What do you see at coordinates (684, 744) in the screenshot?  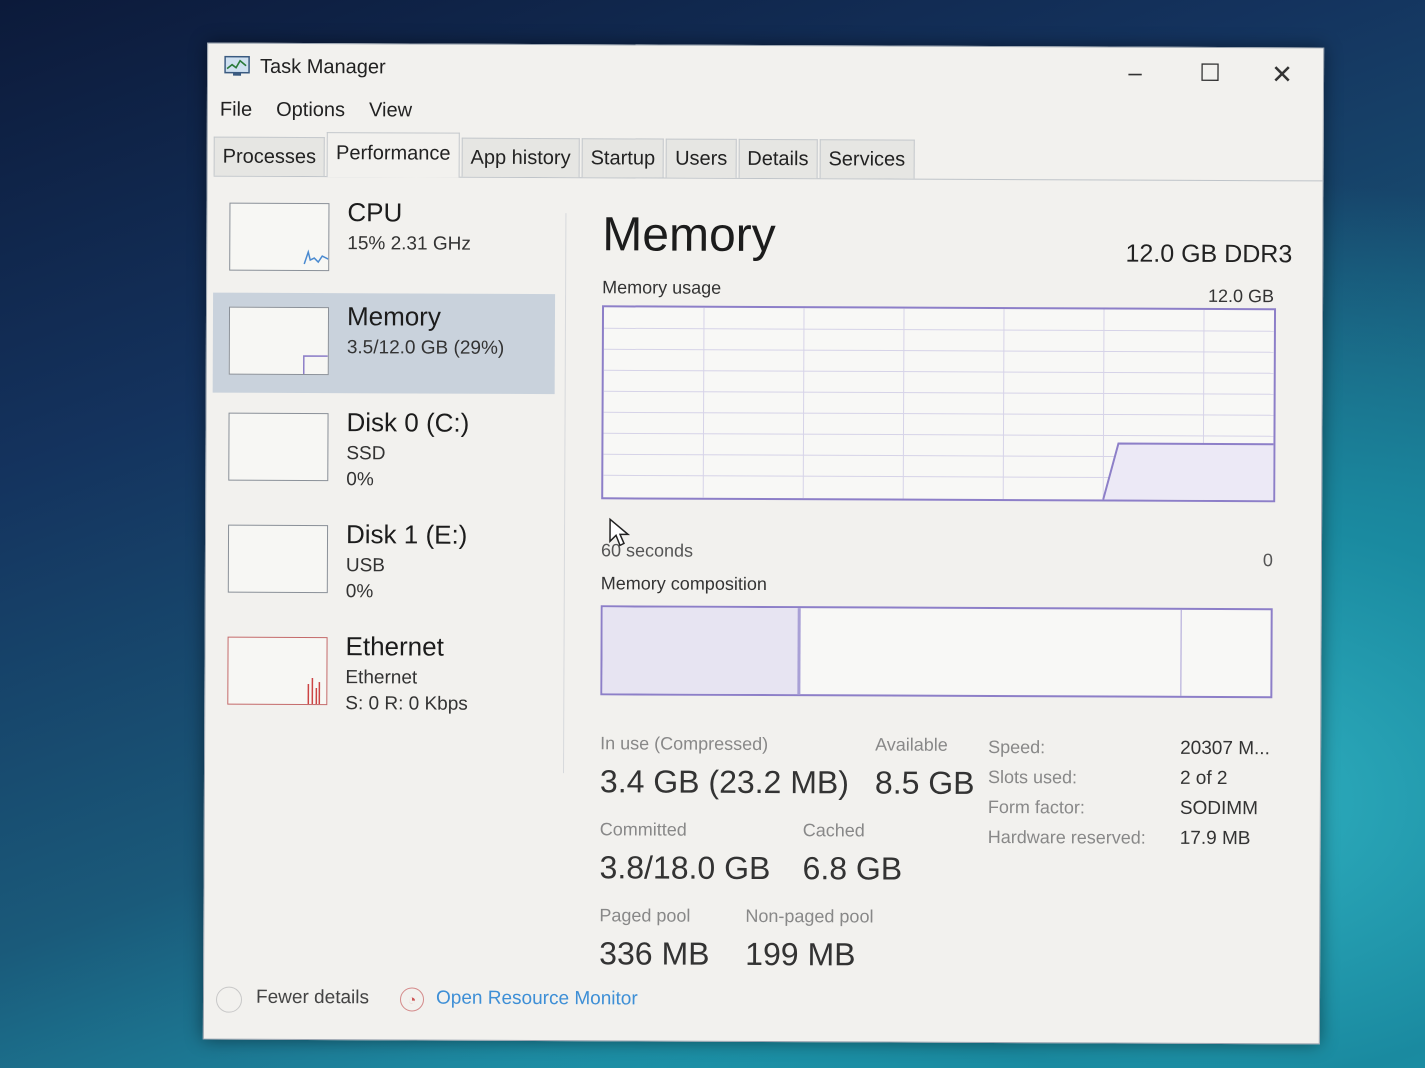 I see `in-use-label: In use (Compressed)` at bounding box center [684, 744].